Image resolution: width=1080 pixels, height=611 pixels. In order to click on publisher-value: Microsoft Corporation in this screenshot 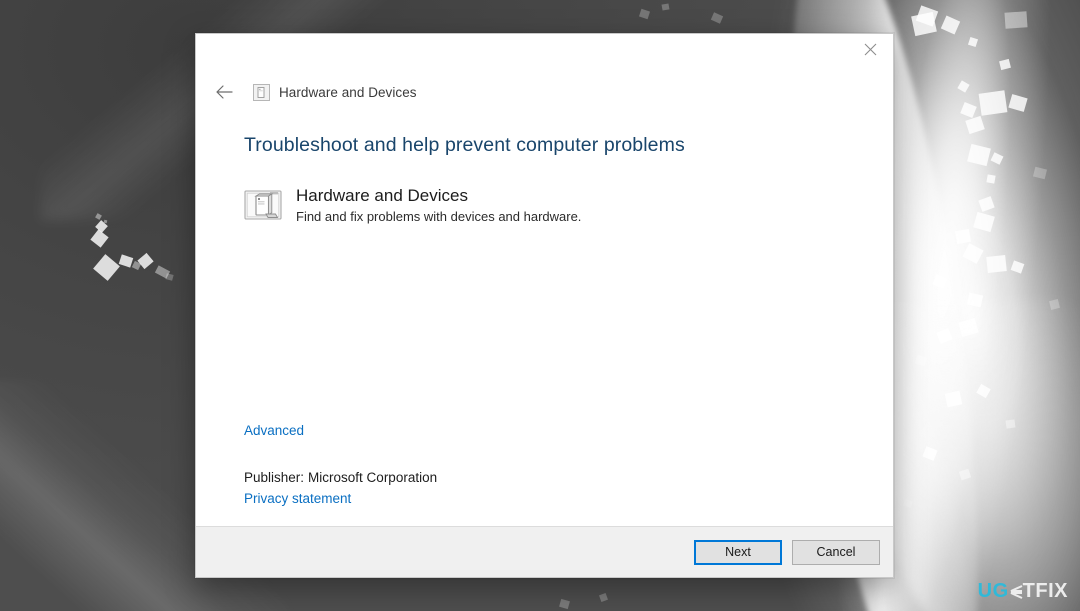, I will do `click(373, 477)`.